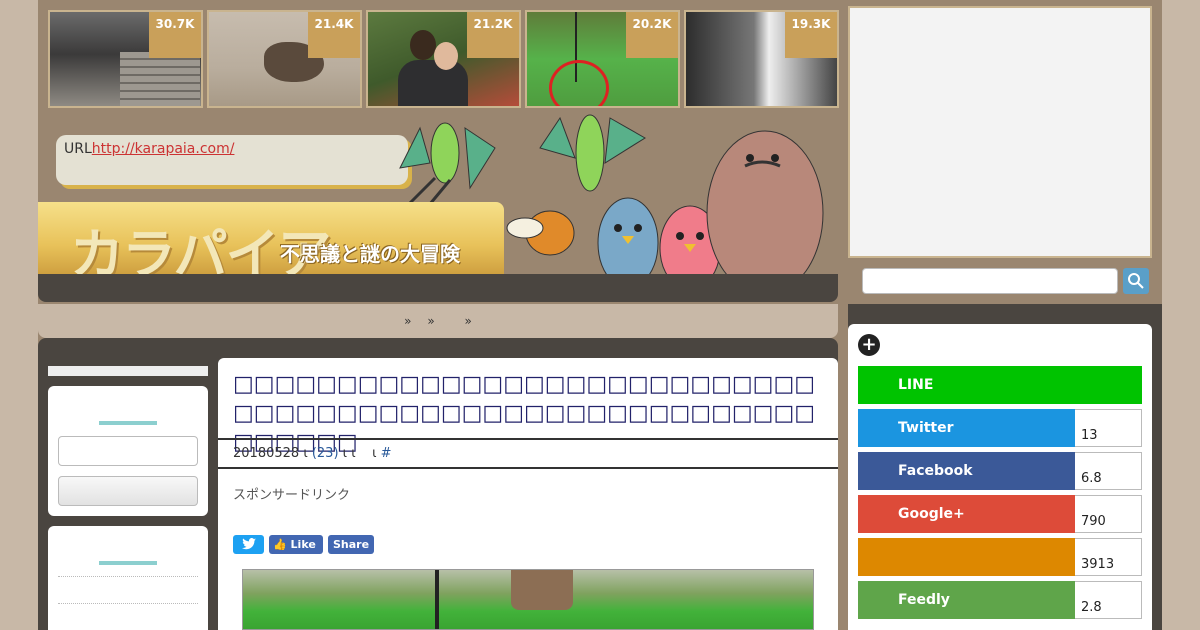 Image resolution: width=1200 pixels, height=630 pixels. Describe the element at coordinates (542, 590) in the screenshot. I see `tree-trunk` at that location.